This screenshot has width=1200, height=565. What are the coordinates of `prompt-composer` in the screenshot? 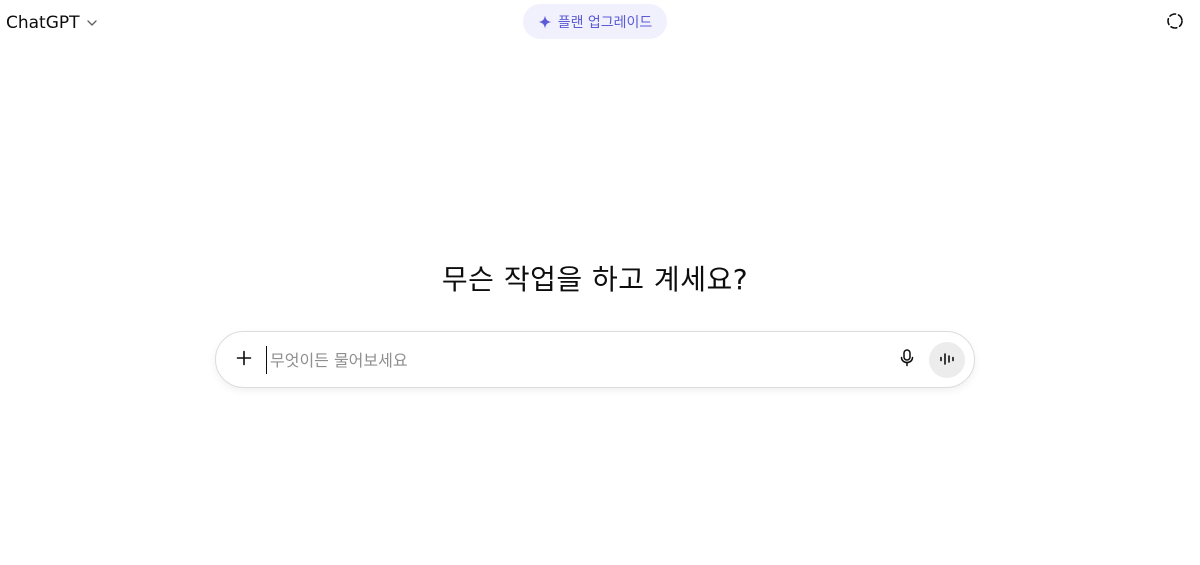 It's located at (595, 359).